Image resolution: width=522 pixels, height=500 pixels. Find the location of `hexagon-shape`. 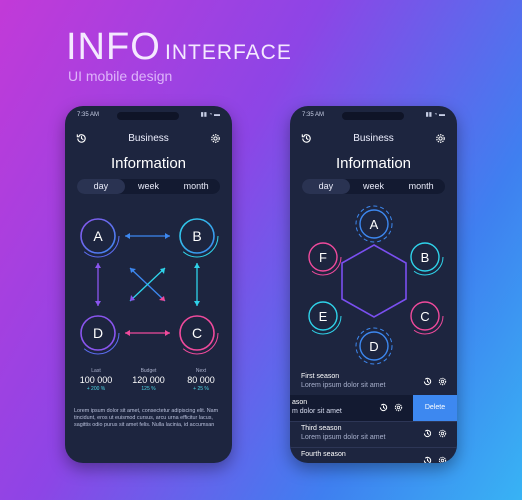

hexagon-shape is located at coordinates (374, 281).